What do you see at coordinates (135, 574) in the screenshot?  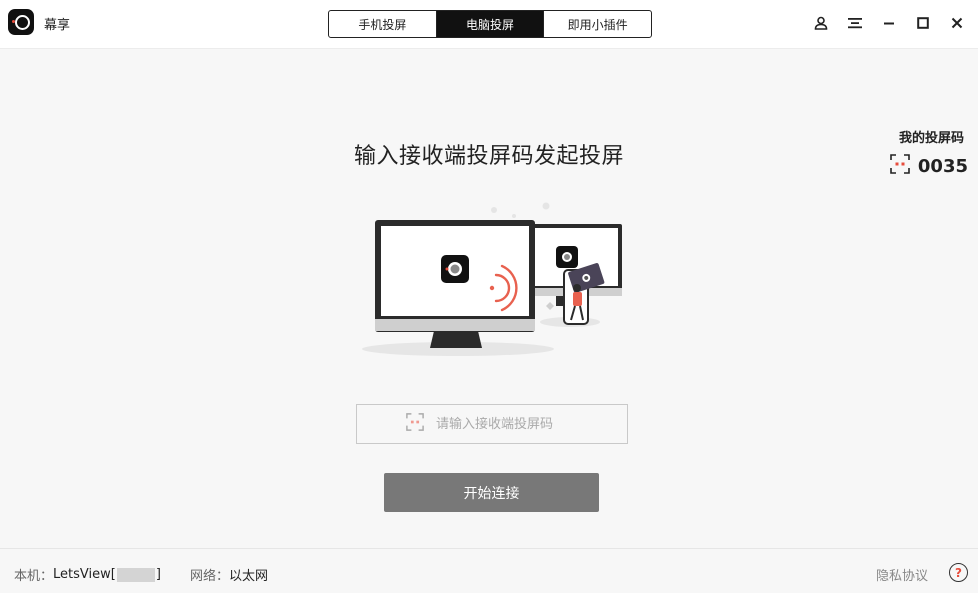 I see `masked-device-id` at bounding box center [135, 574].